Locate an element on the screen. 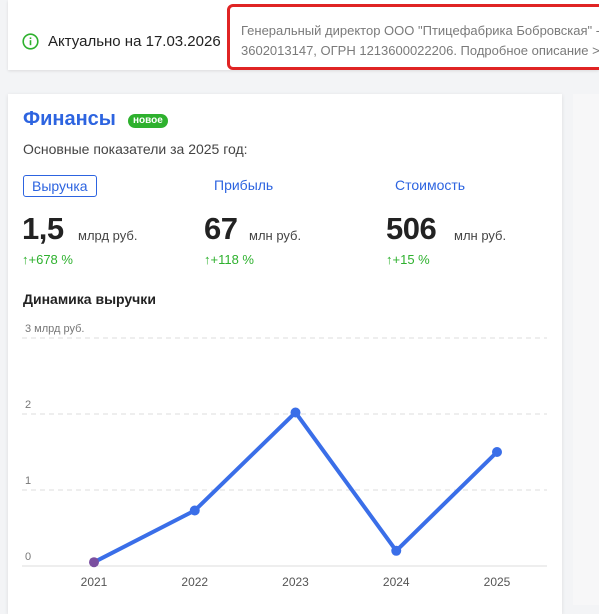  y-tick-label: 1 is located at coordinates (28, 481).